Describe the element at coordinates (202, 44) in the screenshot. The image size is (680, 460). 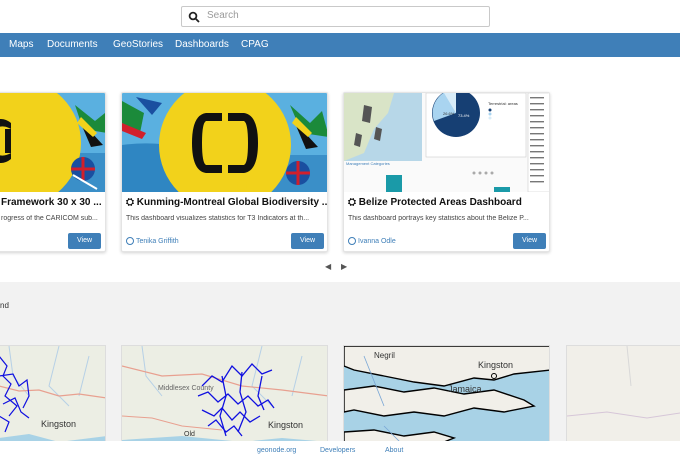
I see `nav-item-dashboards: Dashboards` at that location.